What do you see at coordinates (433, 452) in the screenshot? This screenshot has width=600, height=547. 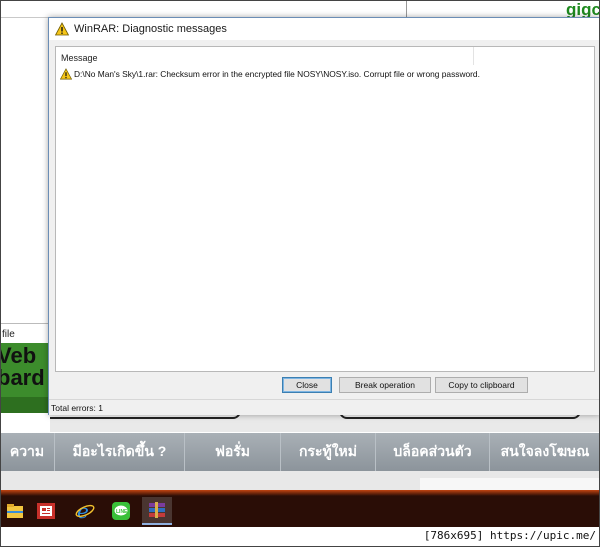 I see `nav-item-blogs: บล็อคส่วนตัว` at bounding box center [433, 452].